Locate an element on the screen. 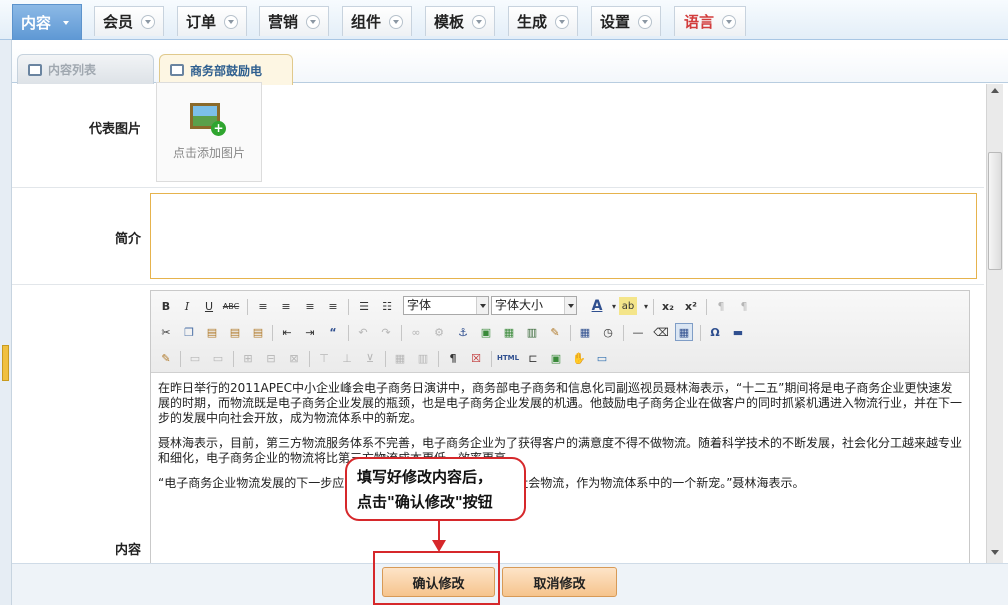 The width and height of the screenshot is (1008, 605). paste-word-icon: ▤ is located at coordinates (258, 332).